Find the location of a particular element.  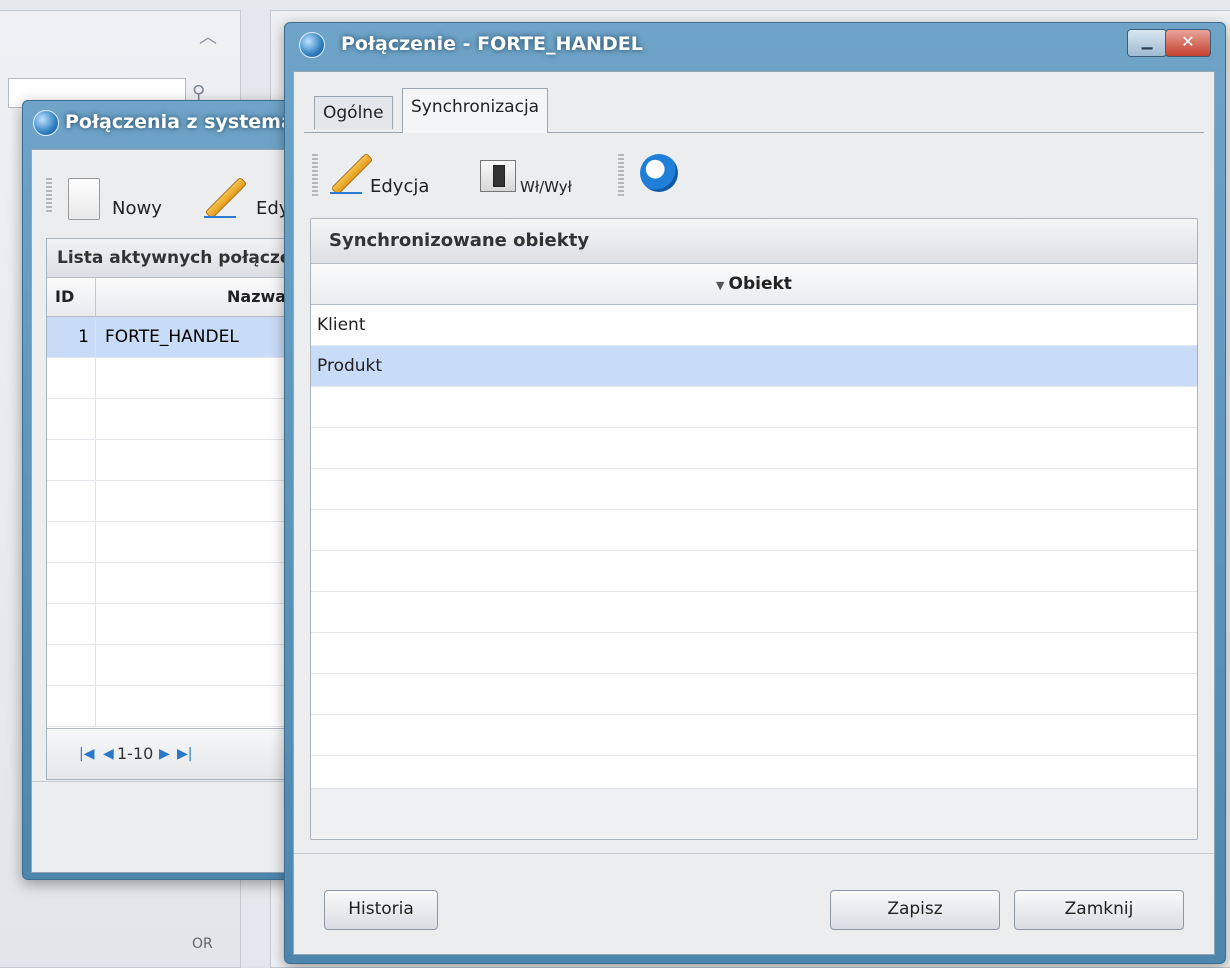

next-page-icon: ▶ is located at coordinates (164, 754).